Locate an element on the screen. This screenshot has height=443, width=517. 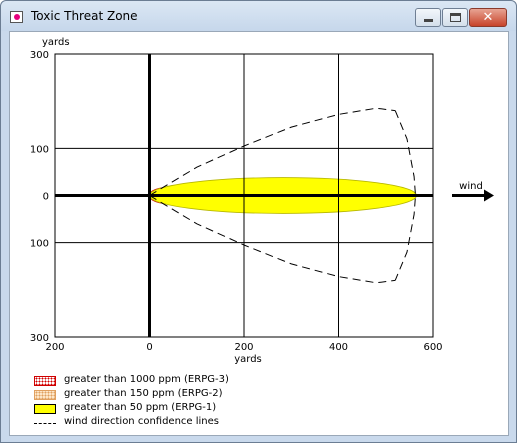
legend-label: wind direction confidence lines is located at coordinates (141, 421).